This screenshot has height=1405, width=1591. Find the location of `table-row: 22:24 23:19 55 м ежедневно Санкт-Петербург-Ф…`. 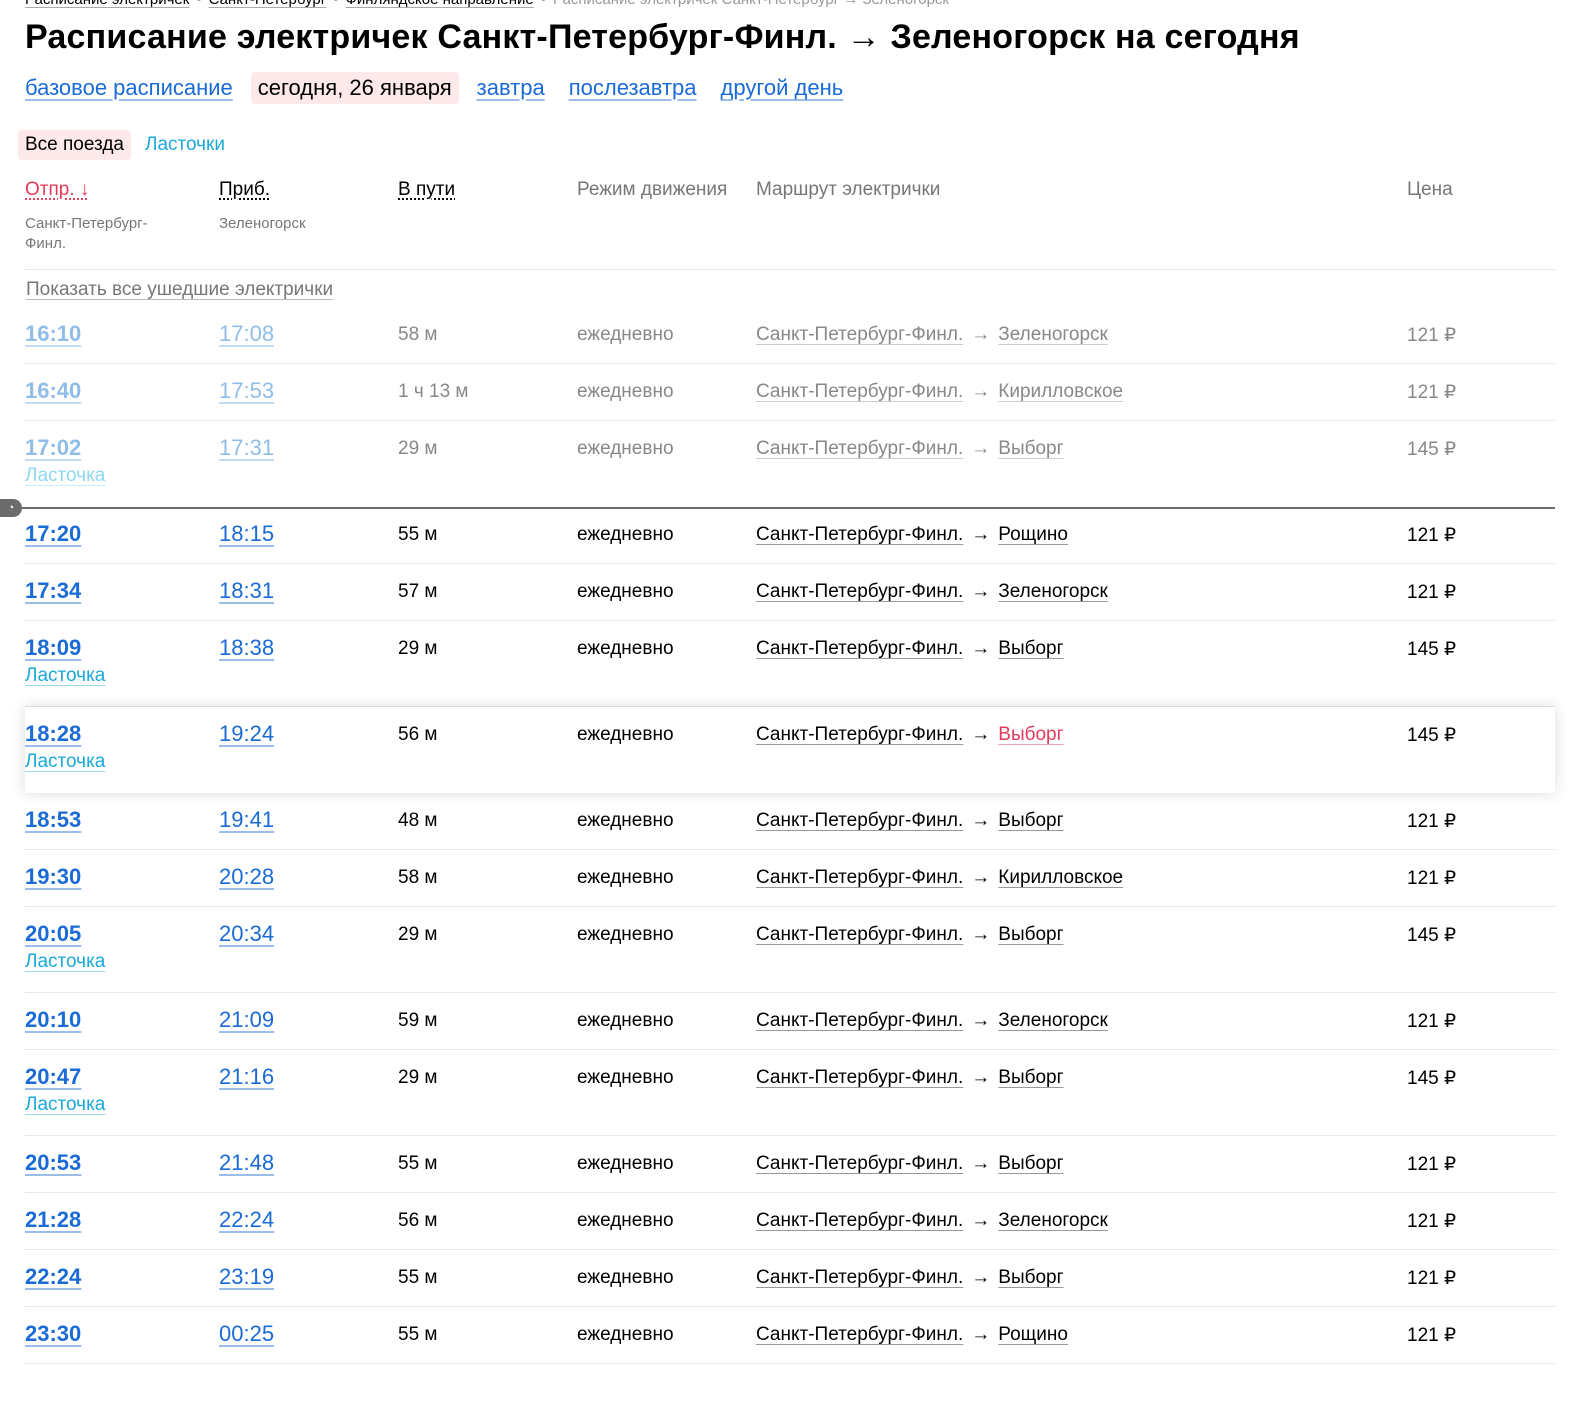

table-row: 22:24 23:19 55 м ежедневно Санкт-Петербург-Ф… is located at coordinates (790, 1278).